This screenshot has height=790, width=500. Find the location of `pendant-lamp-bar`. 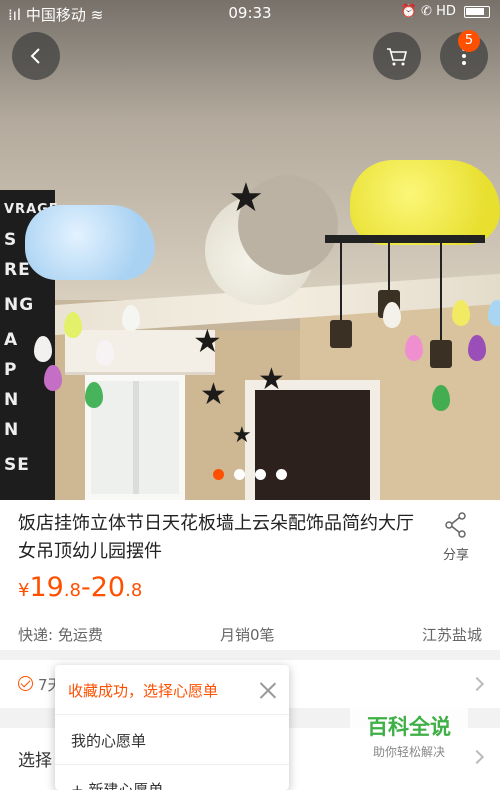

pendant-lamp-bar is located at coordinates (405, 239).